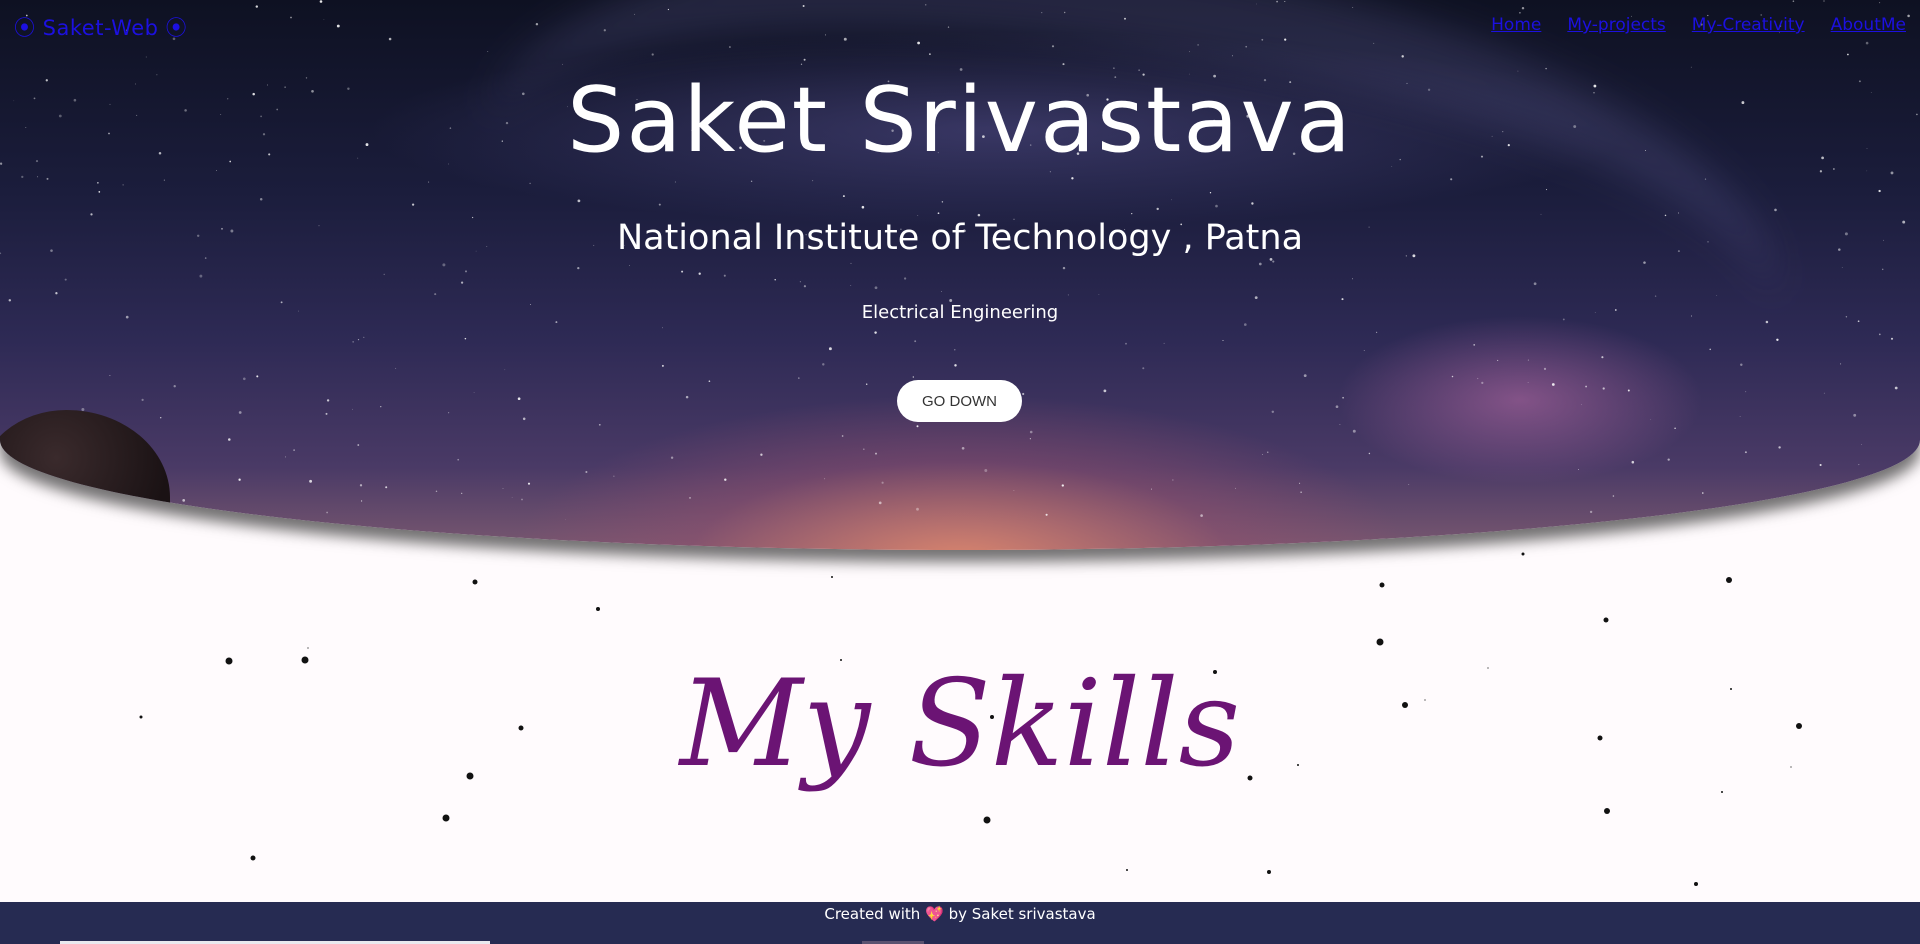  Describe the element at coordinates (1748, 25) in the screenshot. I see `nav-link-my-creativity: My-Creativity` at that location.